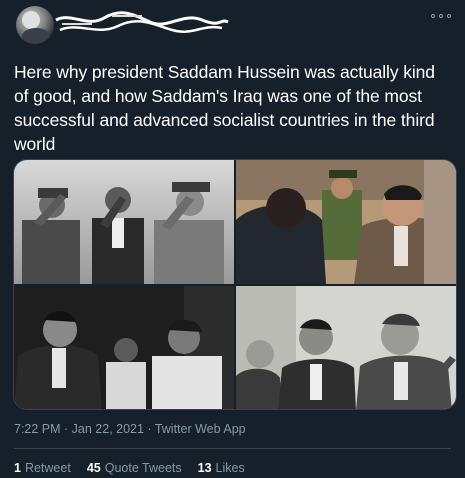 Image resolution: width=465 pixels, height=478 pixels. Describe the element at coordinates (142, 22) in the screenshot. I see `redacted-username-scribble` at that location.